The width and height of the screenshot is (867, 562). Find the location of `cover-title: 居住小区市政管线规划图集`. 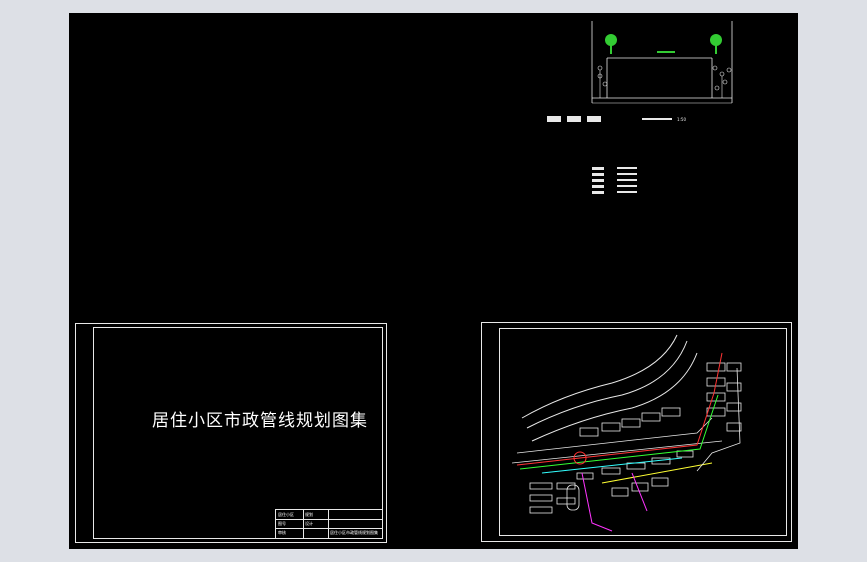

cover-title: 居住小区市政管线规划图集 is located at coordinates (260, 421).